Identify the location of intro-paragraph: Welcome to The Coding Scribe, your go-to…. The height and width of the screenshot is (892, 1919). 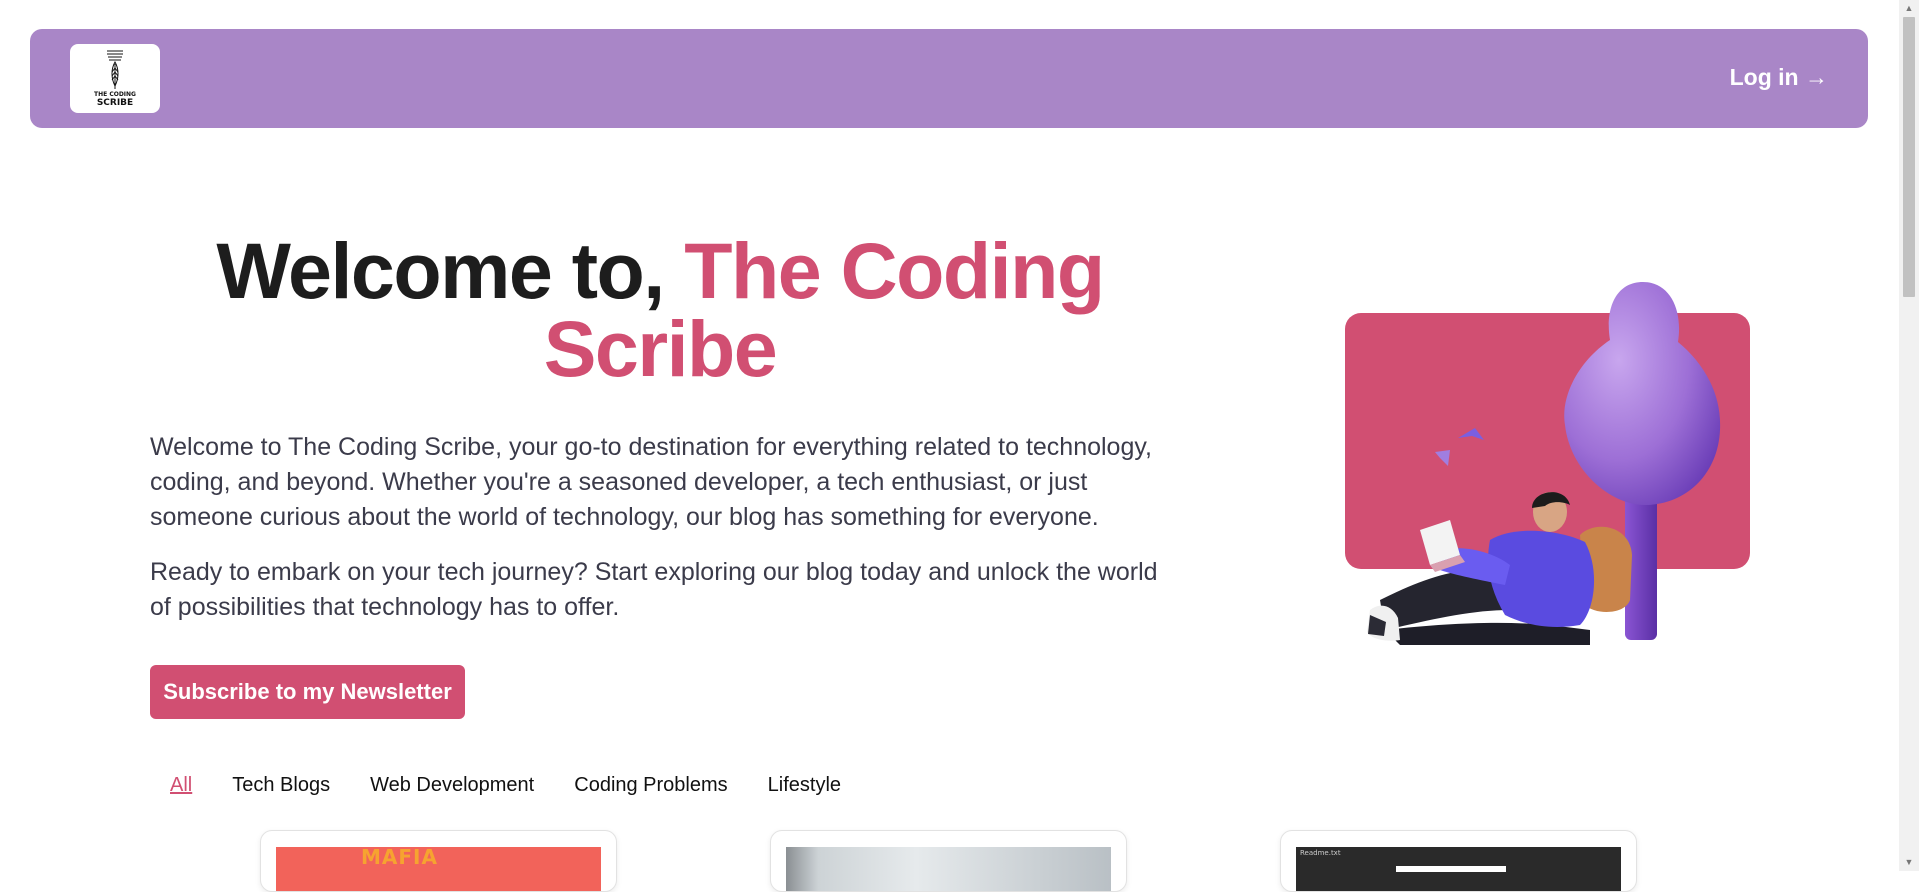
(651, 482).